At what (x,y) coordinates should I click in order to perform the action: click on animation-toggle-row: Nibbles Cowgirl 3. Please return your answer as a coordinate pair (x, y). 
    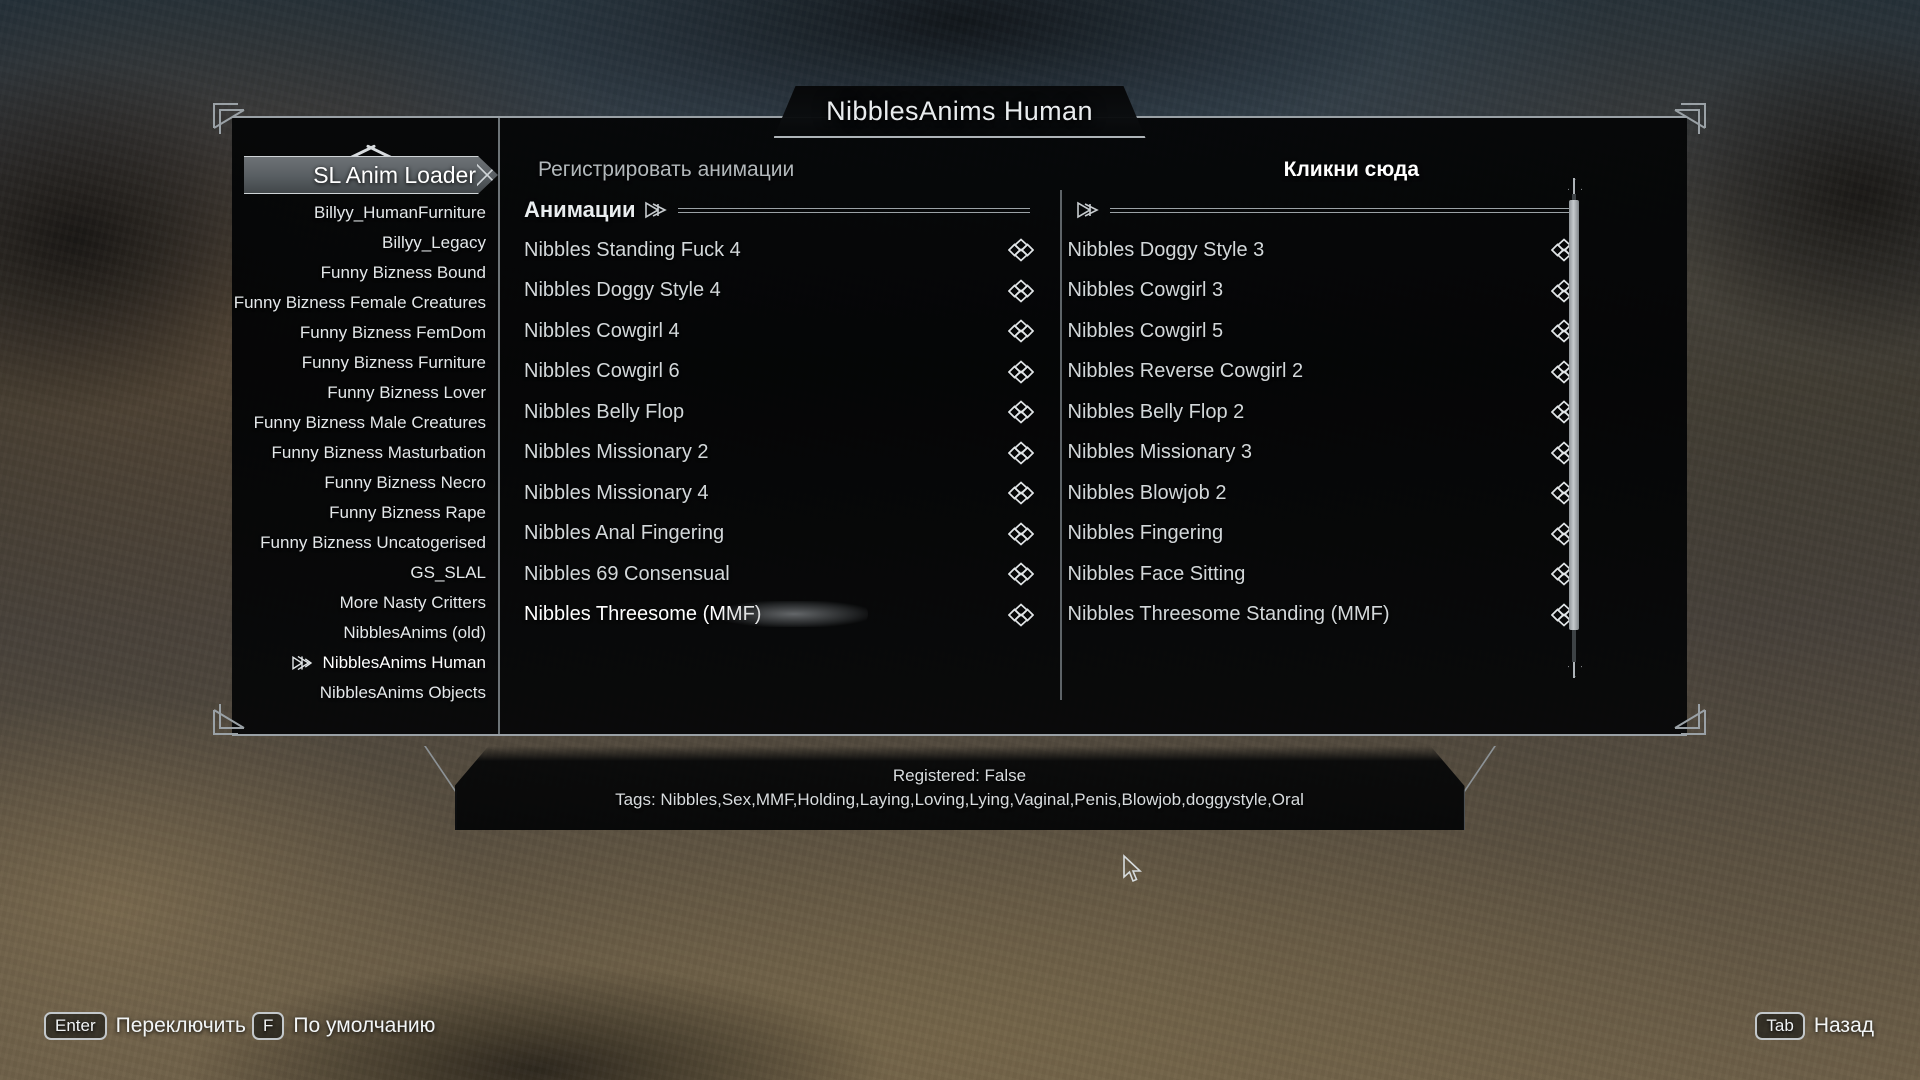
    Looking at the image, I should click on (1322, 291).